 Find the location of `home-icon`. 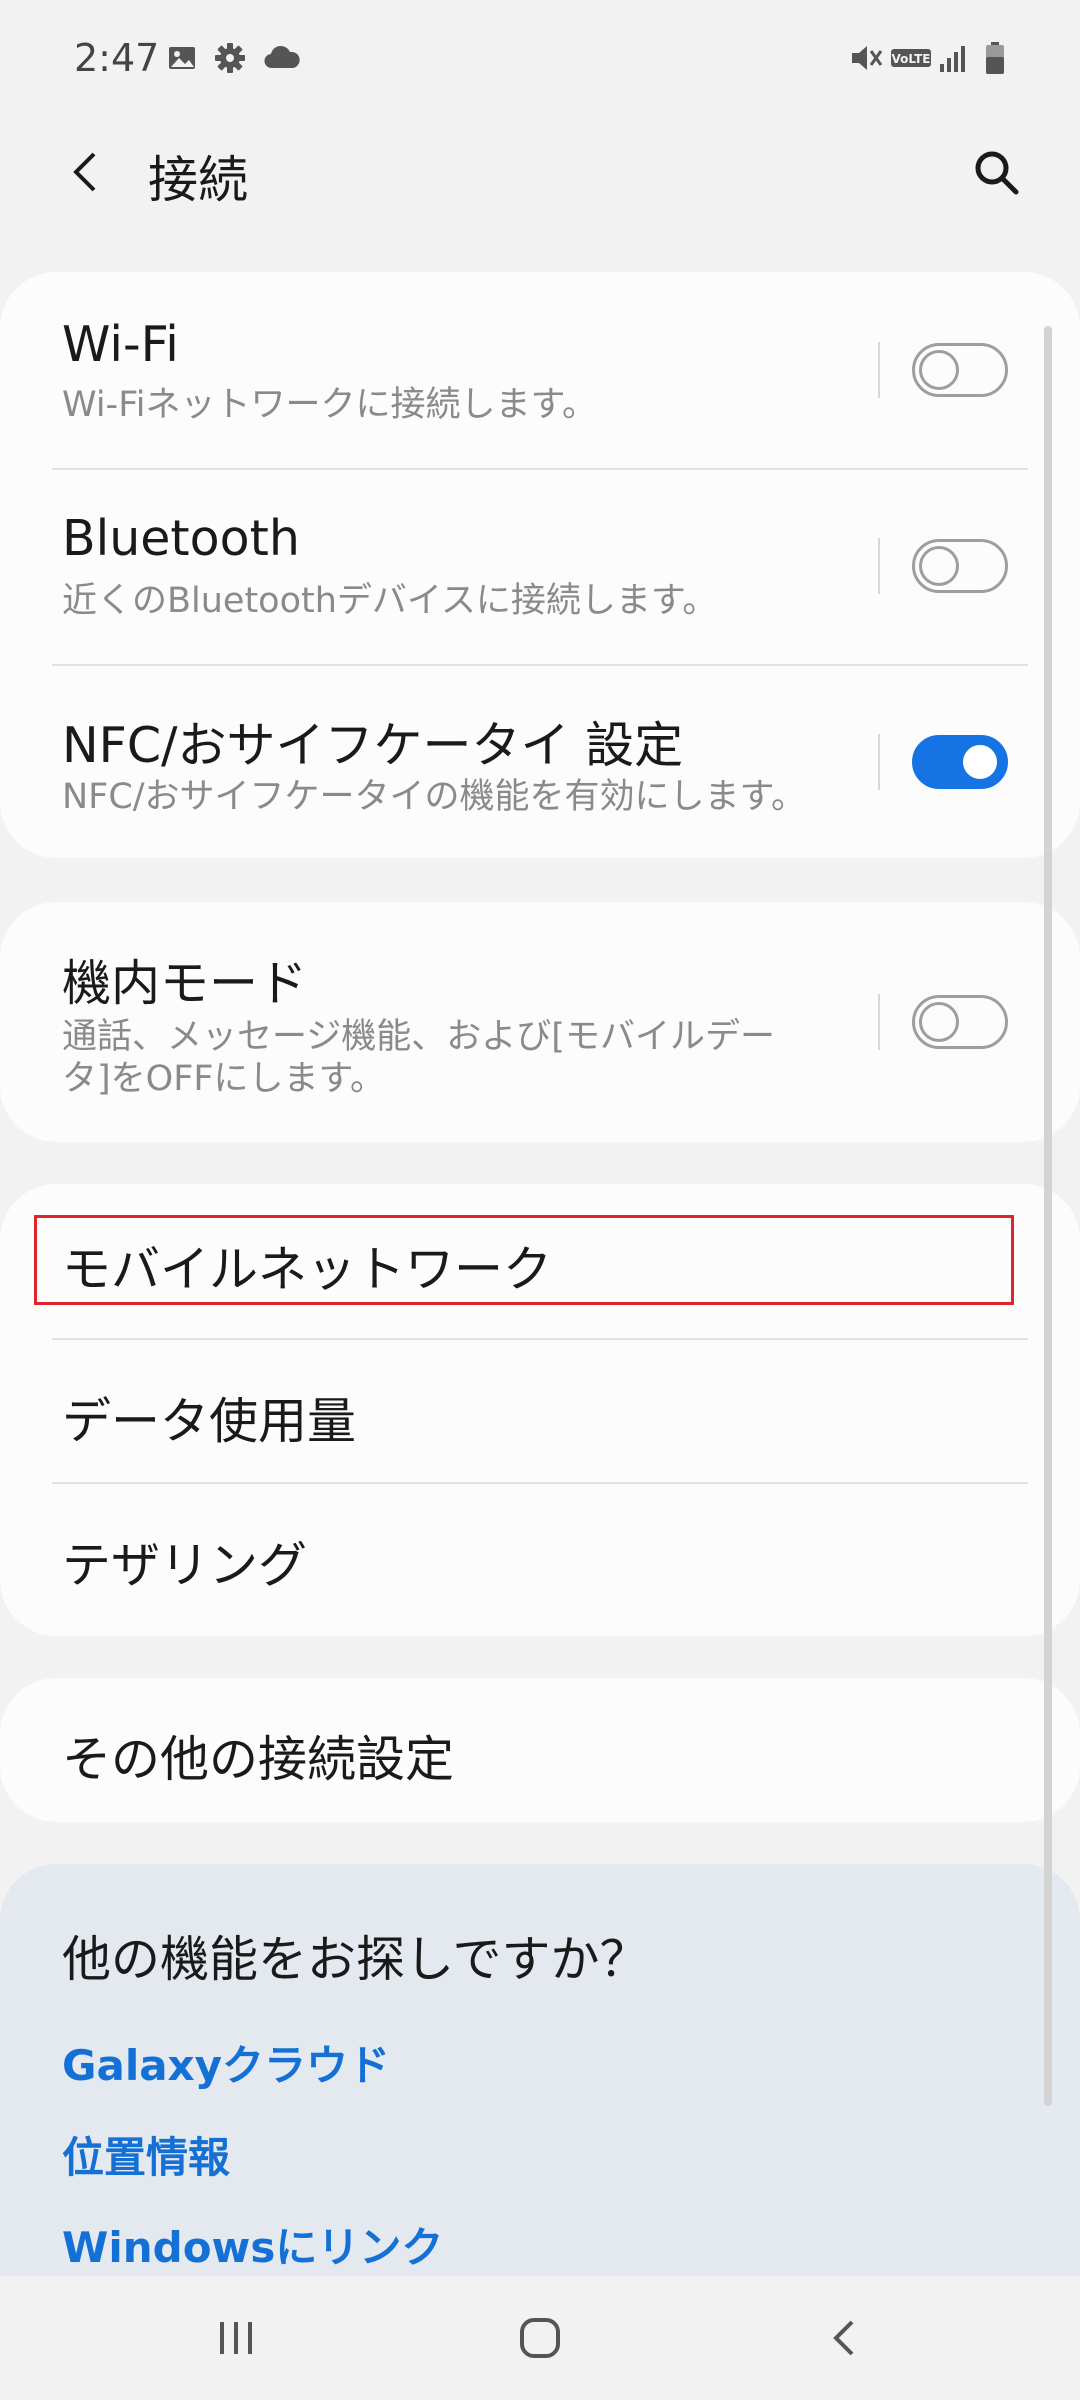

home-icon is located at coordinates (540, 2338).